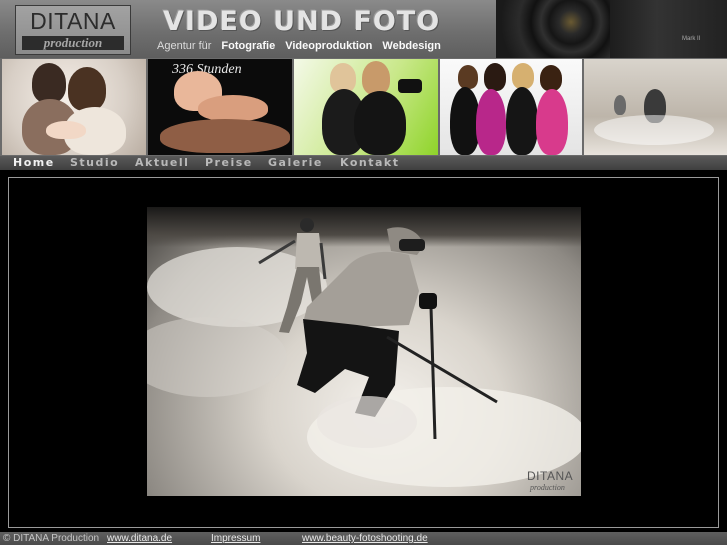 The height and width of the screenshot is (545, 727). I want to click on service-webdesign: Webdesign, so click(411, 46).